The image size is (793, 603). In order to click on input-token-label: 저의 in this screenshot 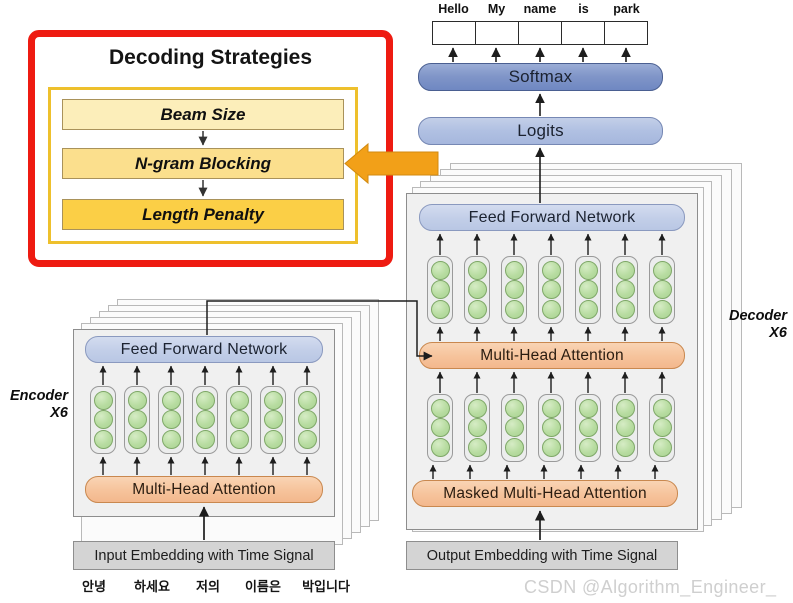, I will do `click(208, 586)`.